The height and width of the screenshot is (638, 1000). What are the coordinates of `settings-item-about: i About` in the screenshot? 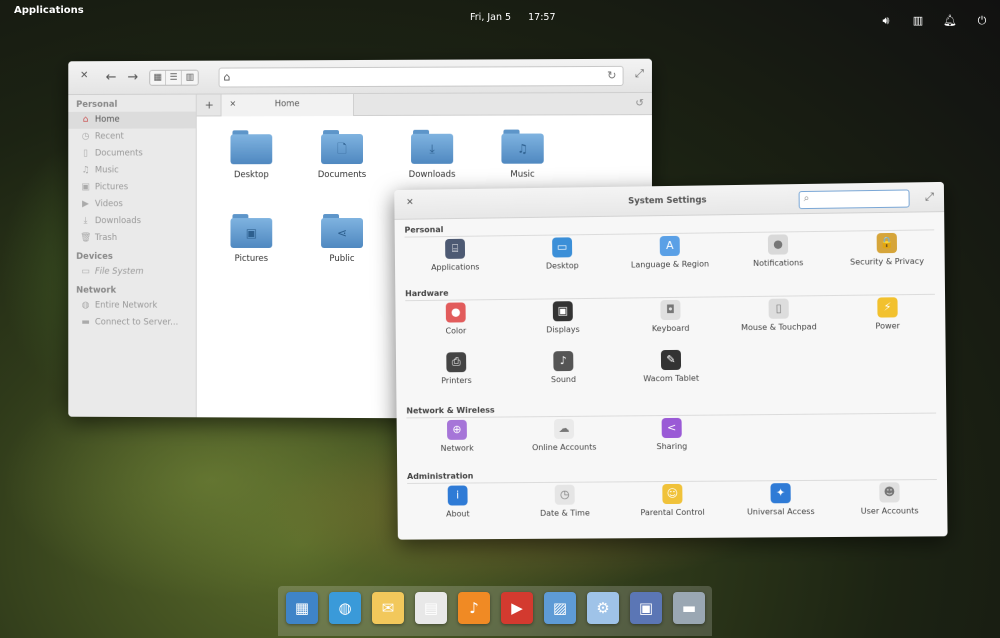 It's located at (457, 502).